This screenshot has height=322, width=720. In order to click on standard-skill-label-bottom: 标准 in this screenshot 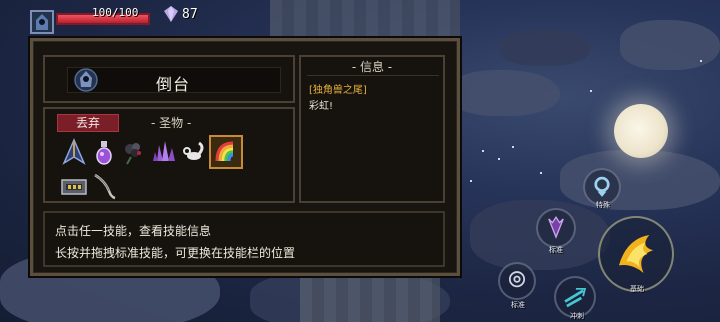, I will do `click(518, 305)`.